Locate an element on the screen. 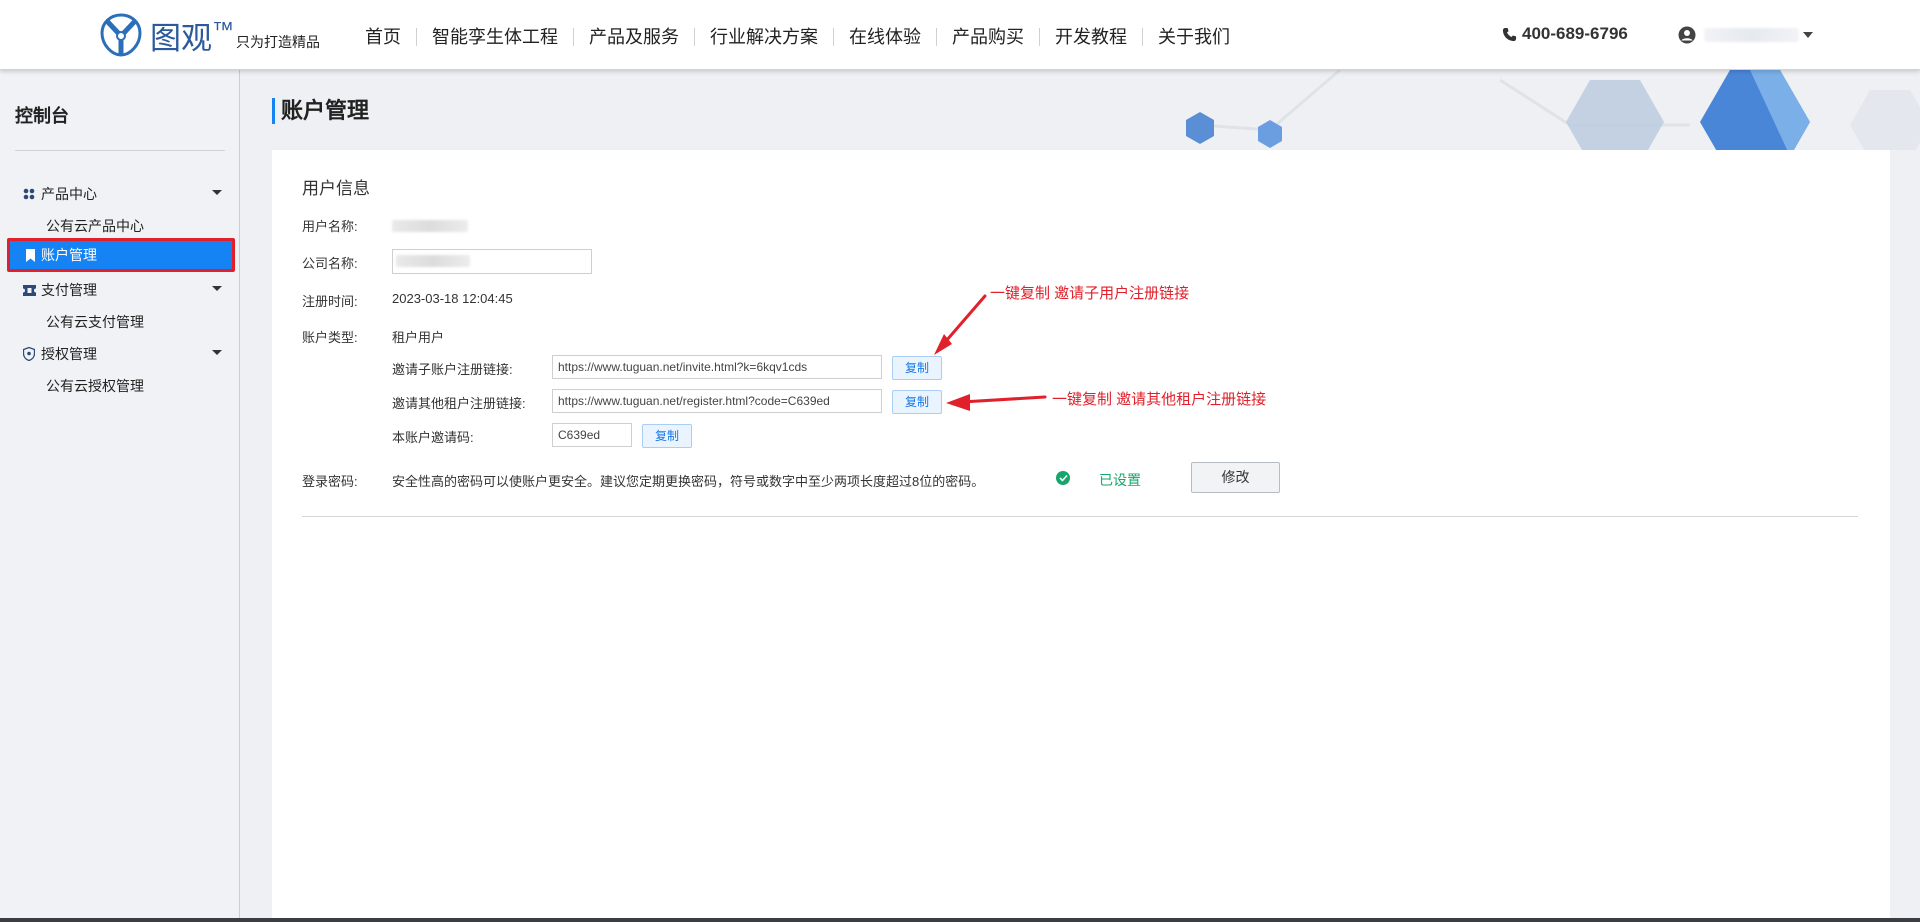 This screenshot has height=922, width=1920. nav-about: 关于我们 is located at coordinates (1194, 37).